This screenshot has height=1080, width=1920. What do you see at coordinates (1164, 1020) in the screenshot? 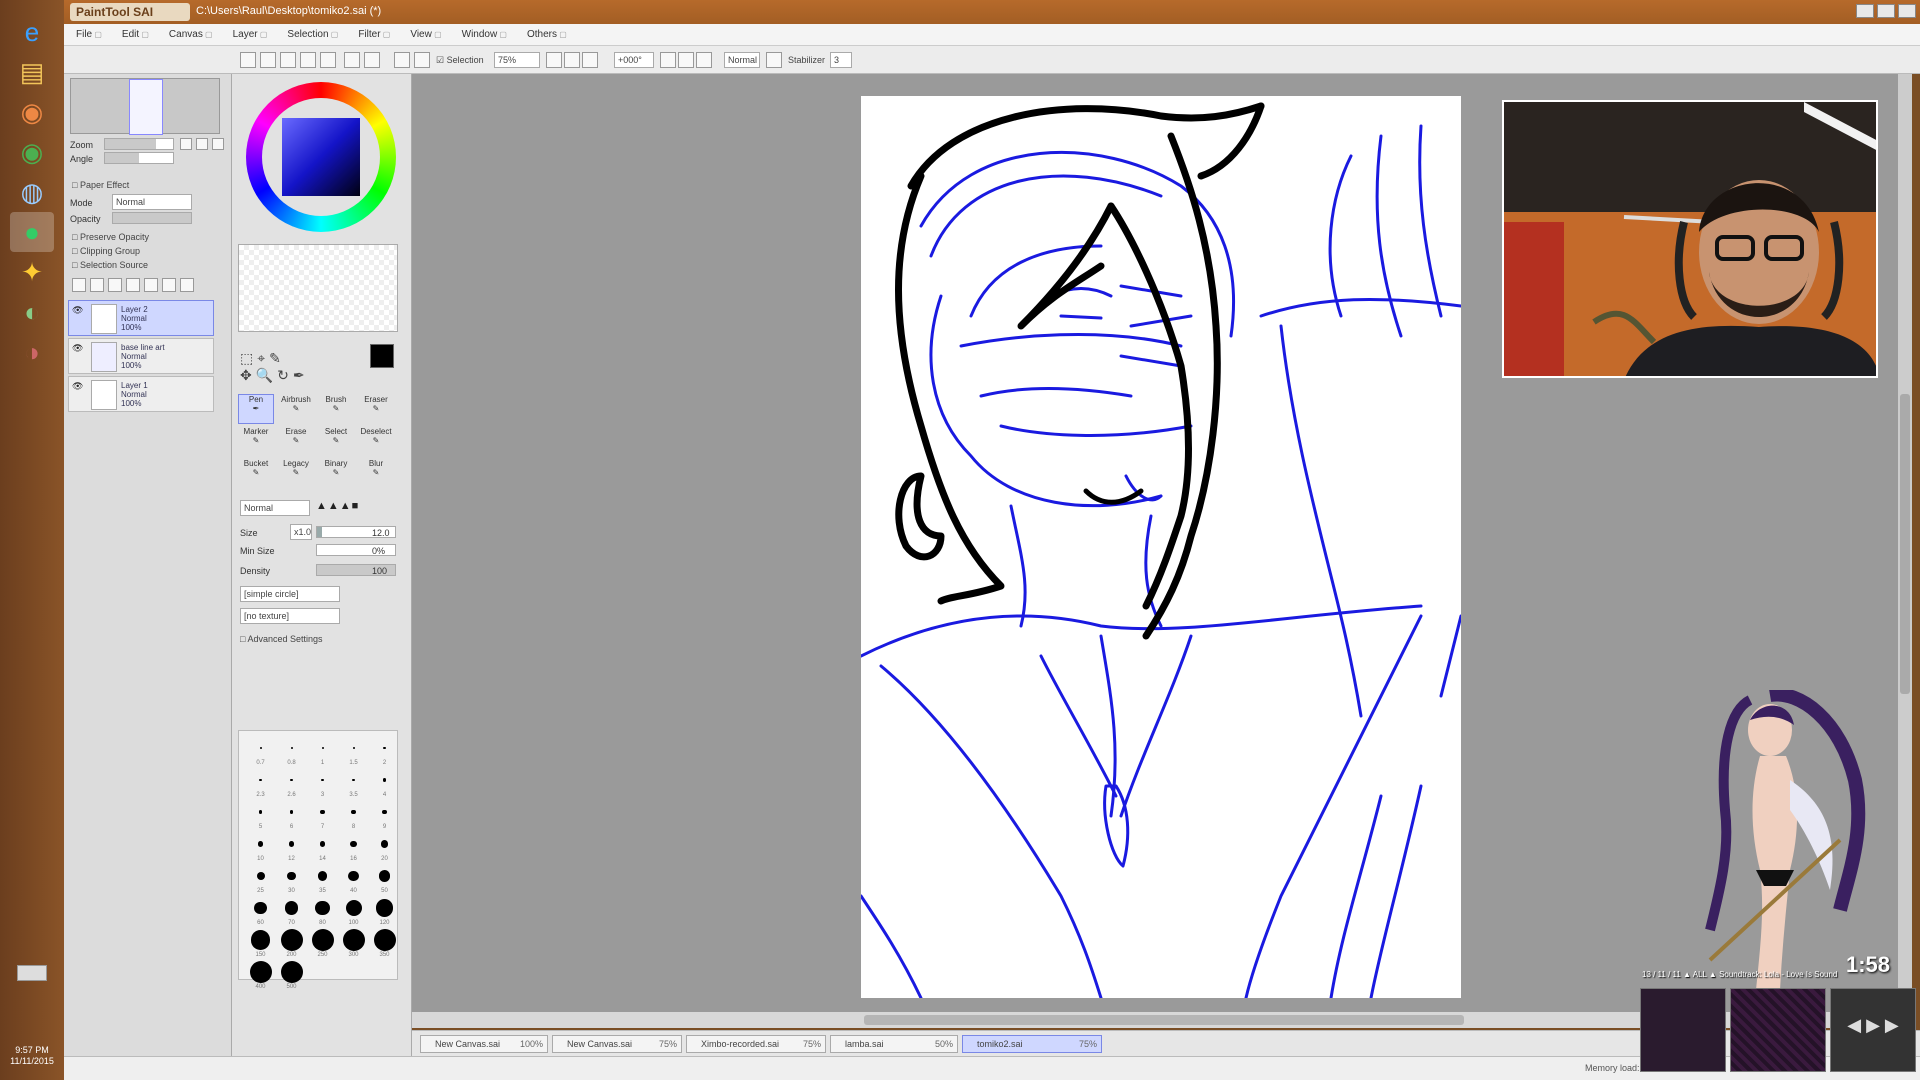
I see `horizontal-scroll-thumb` at bounding box center [1164, 1020].